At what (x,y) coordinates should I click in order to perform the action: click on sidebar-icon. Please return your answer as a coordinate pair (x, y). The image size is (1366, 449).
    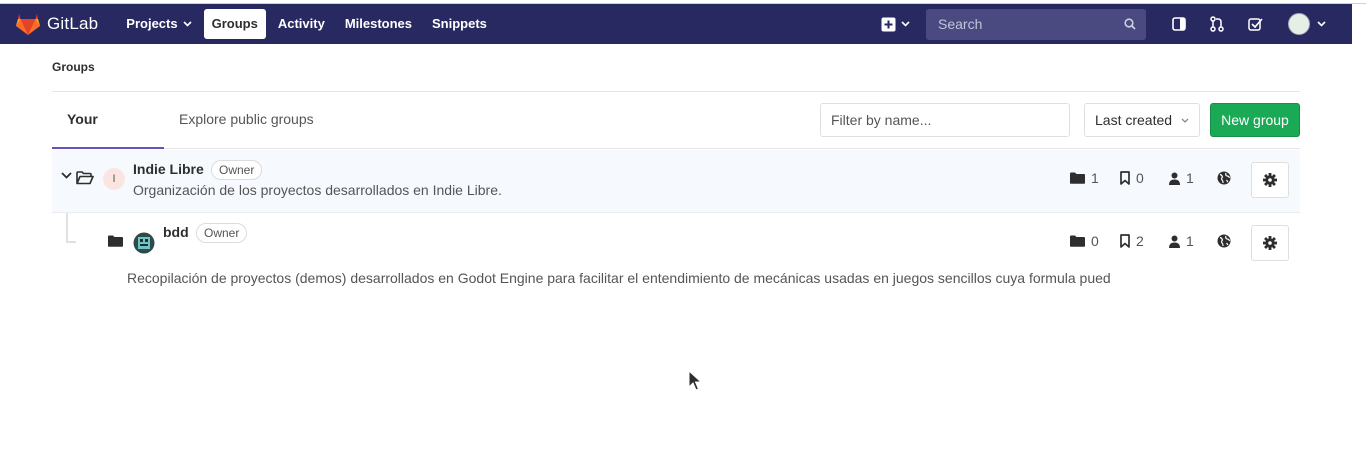
    Looking at the image, I should click on (1179, 24).